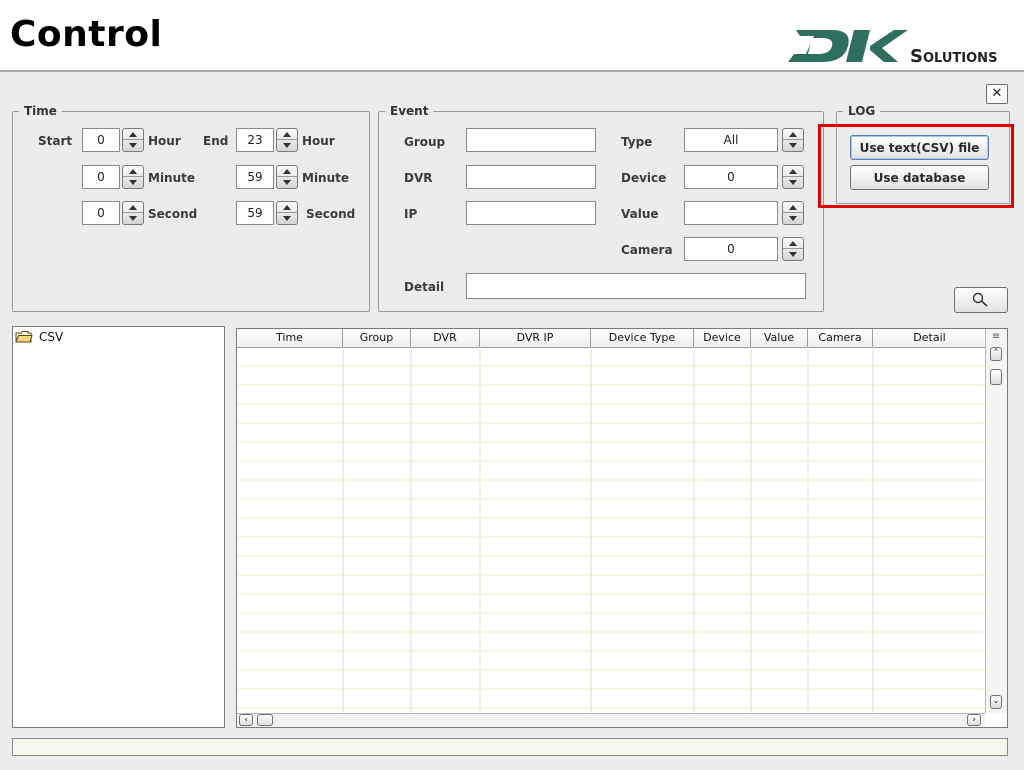 This screenshot has height=770, width=1024. I want to click on annotation-highlight-box, so click(916, 166).